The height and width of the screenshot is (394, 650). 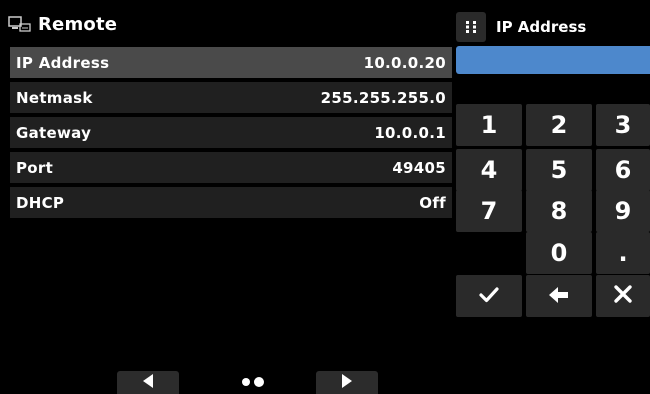 What do you see at coordinates (623, 211) in the screenshot?
I see `key-9: 9` at bounding box center [623, 211].